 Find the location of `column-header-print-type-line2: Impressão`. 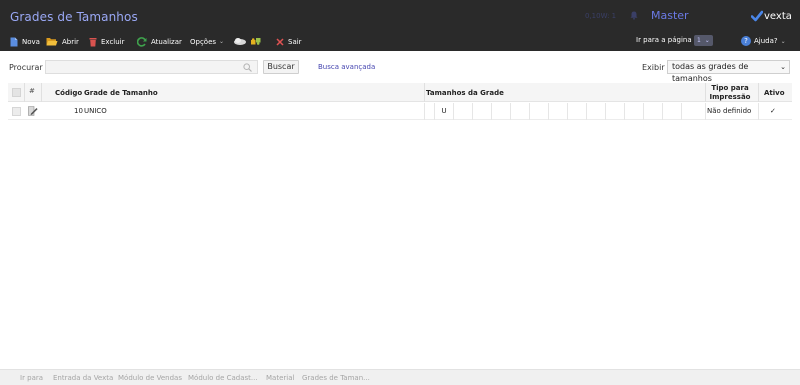

column-header-print-type-line2: Impressão is located at coordinates (730, 96).